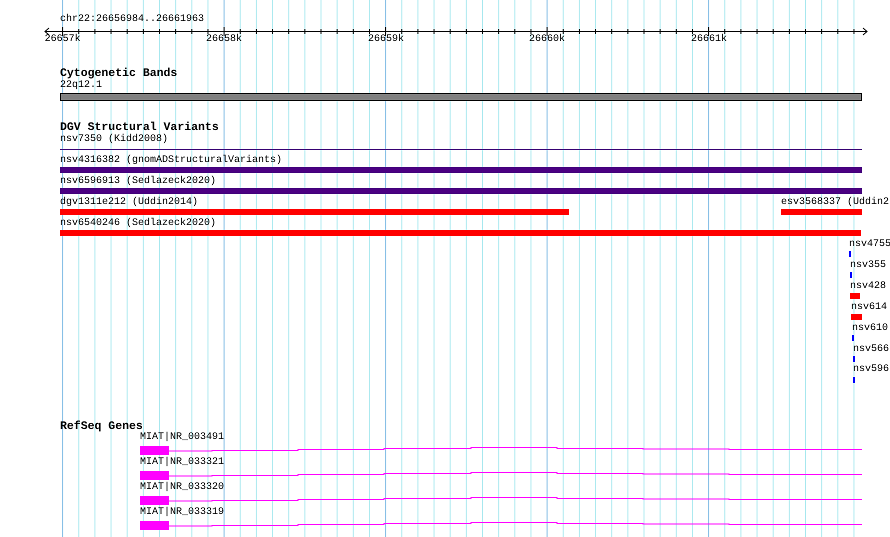  Describe the element at coordinates (62, 40) in the screenshot. I see `tick-label: 26657k` at that location.